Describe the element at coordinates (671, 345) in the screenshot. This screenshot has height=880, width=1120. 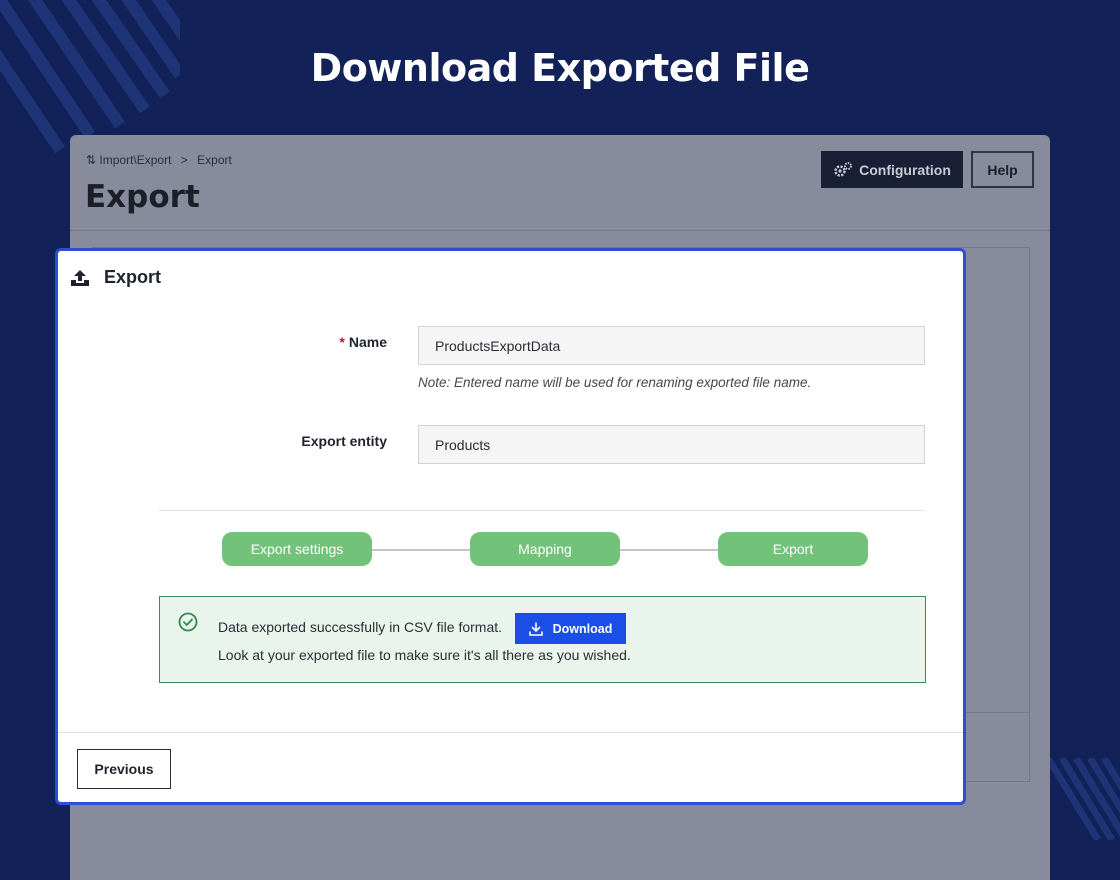
I see `name-input: ProductsExportData` at that location.